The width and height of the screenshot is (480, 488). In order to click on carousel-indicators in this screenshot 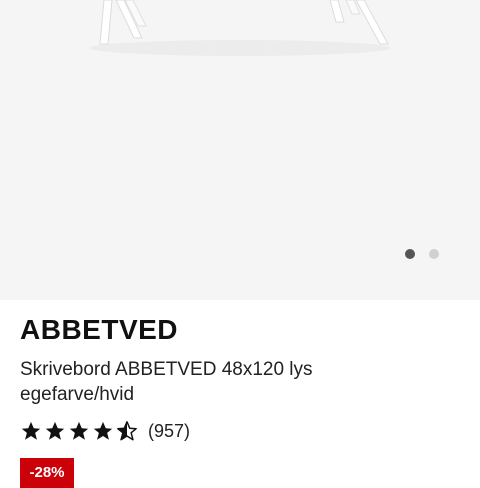, I will do `click(422, 254)`.